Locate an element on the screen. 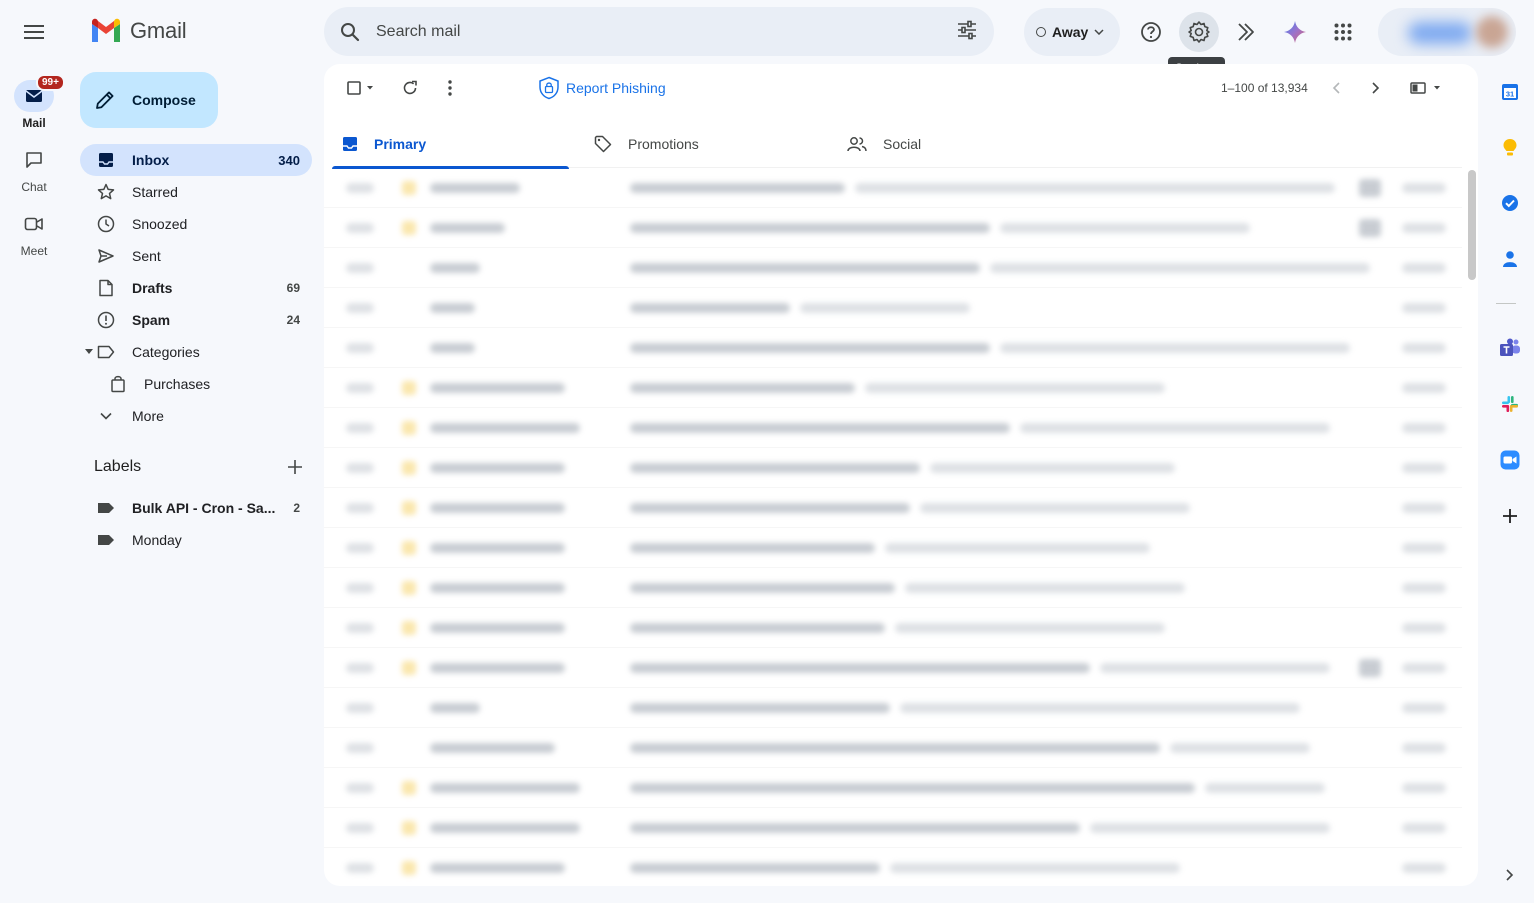  search-options-icon is located at coordinates (967, 30).